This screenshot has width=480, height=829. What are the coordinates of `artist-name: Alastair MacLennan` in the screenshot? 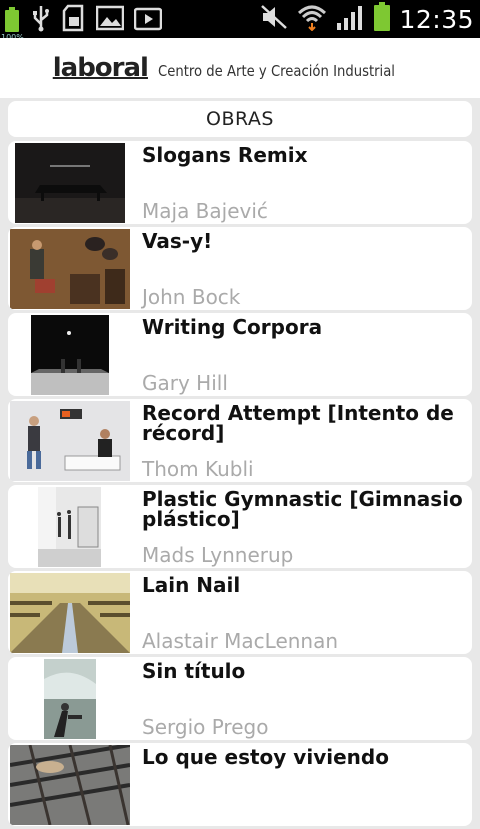 It's located at (240, 641).